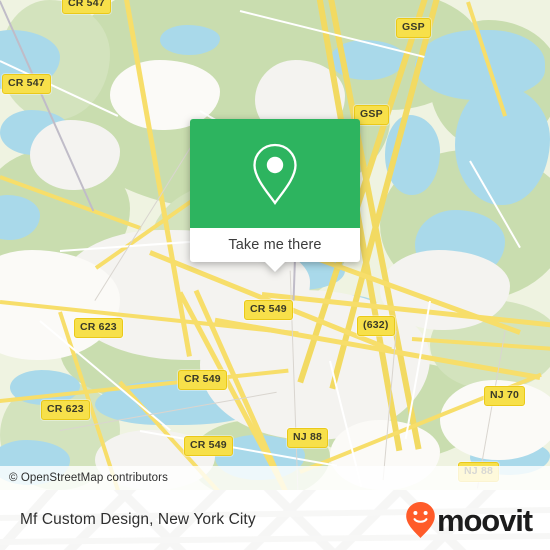 The image size is (550, 550). What do you see at coordinates (376, 326) in the screenshot?
I see `road-shield: (632)` at bounding box center [376, 326].